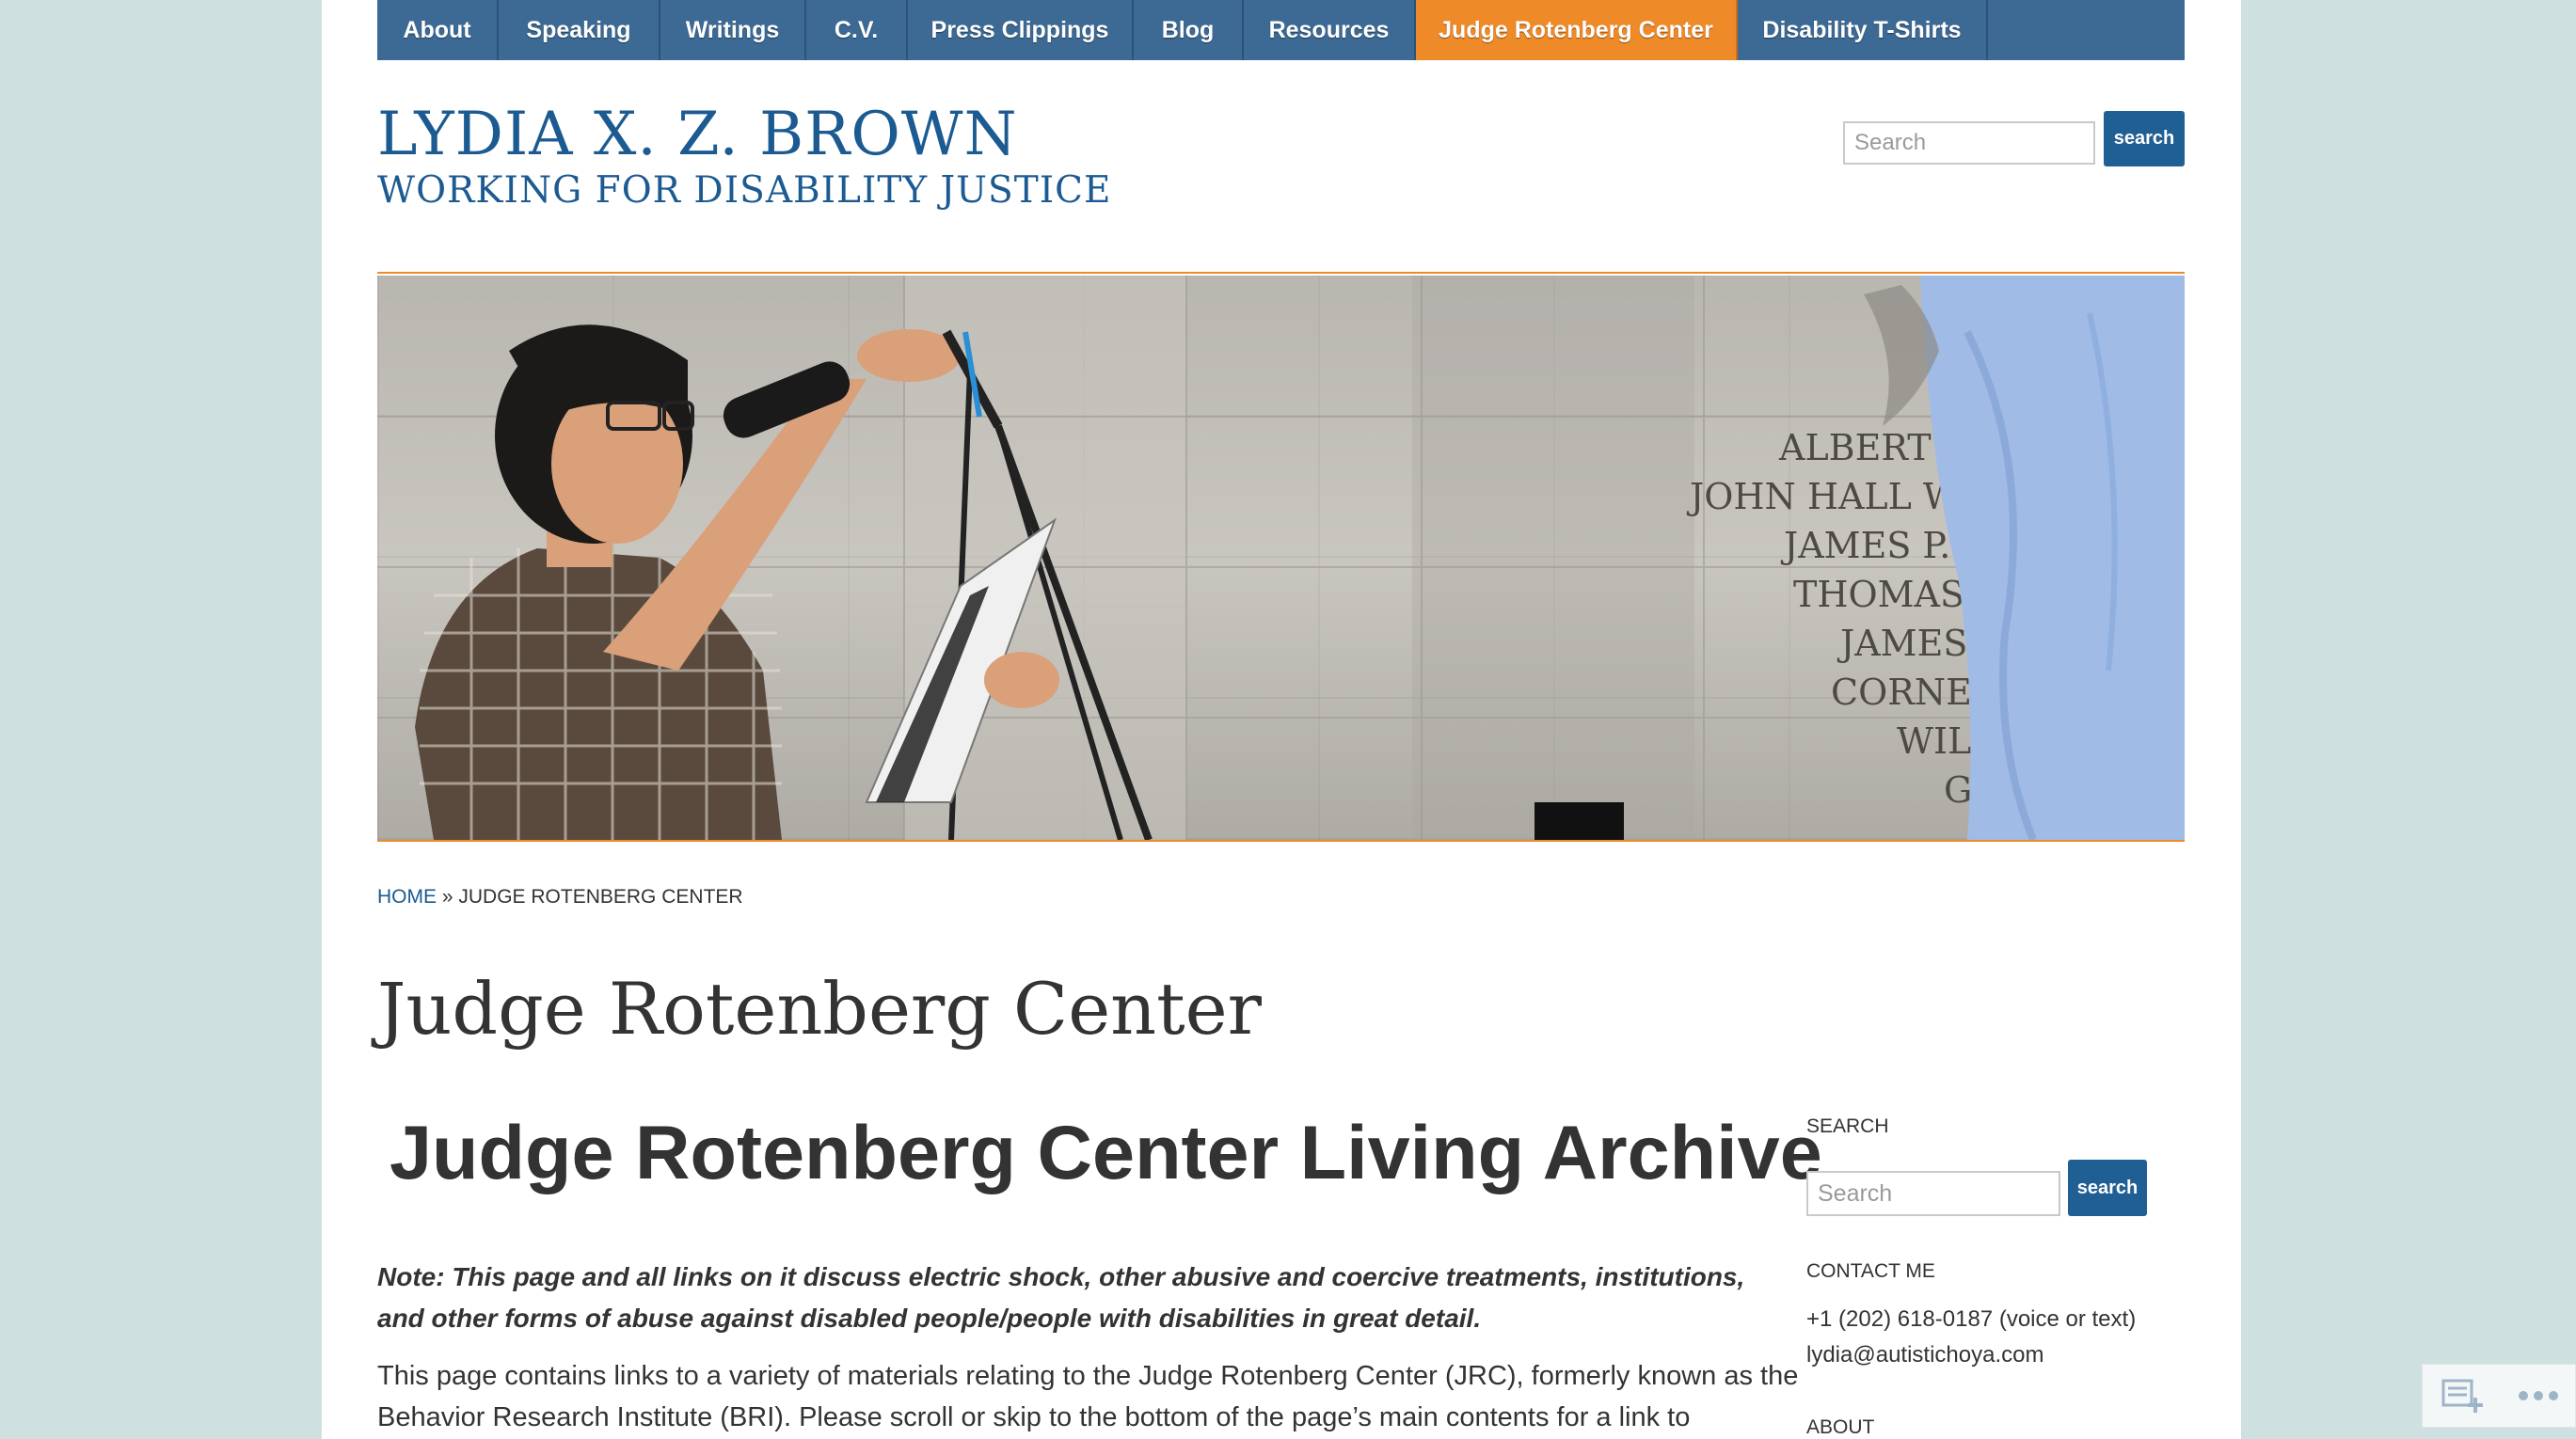 Image resolution: width=2576 pixels, height=1439 pixels. I want to click on nav-item-cv: C.V., so click(857, 30).